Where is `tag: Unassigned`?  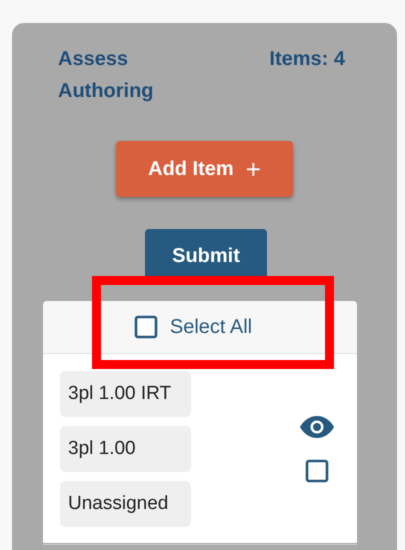 tag: Unassigned is located at coordinates (125, 504).